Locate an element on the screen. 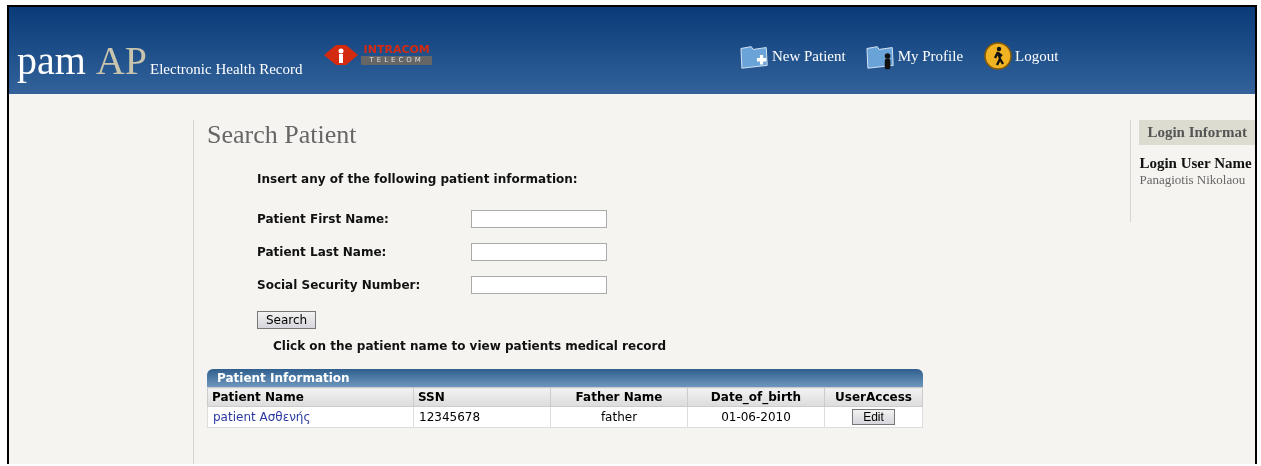 The width and height of the screenshot is (1261, 466). nav-link: Logout is located at coordinates (1021, 56).